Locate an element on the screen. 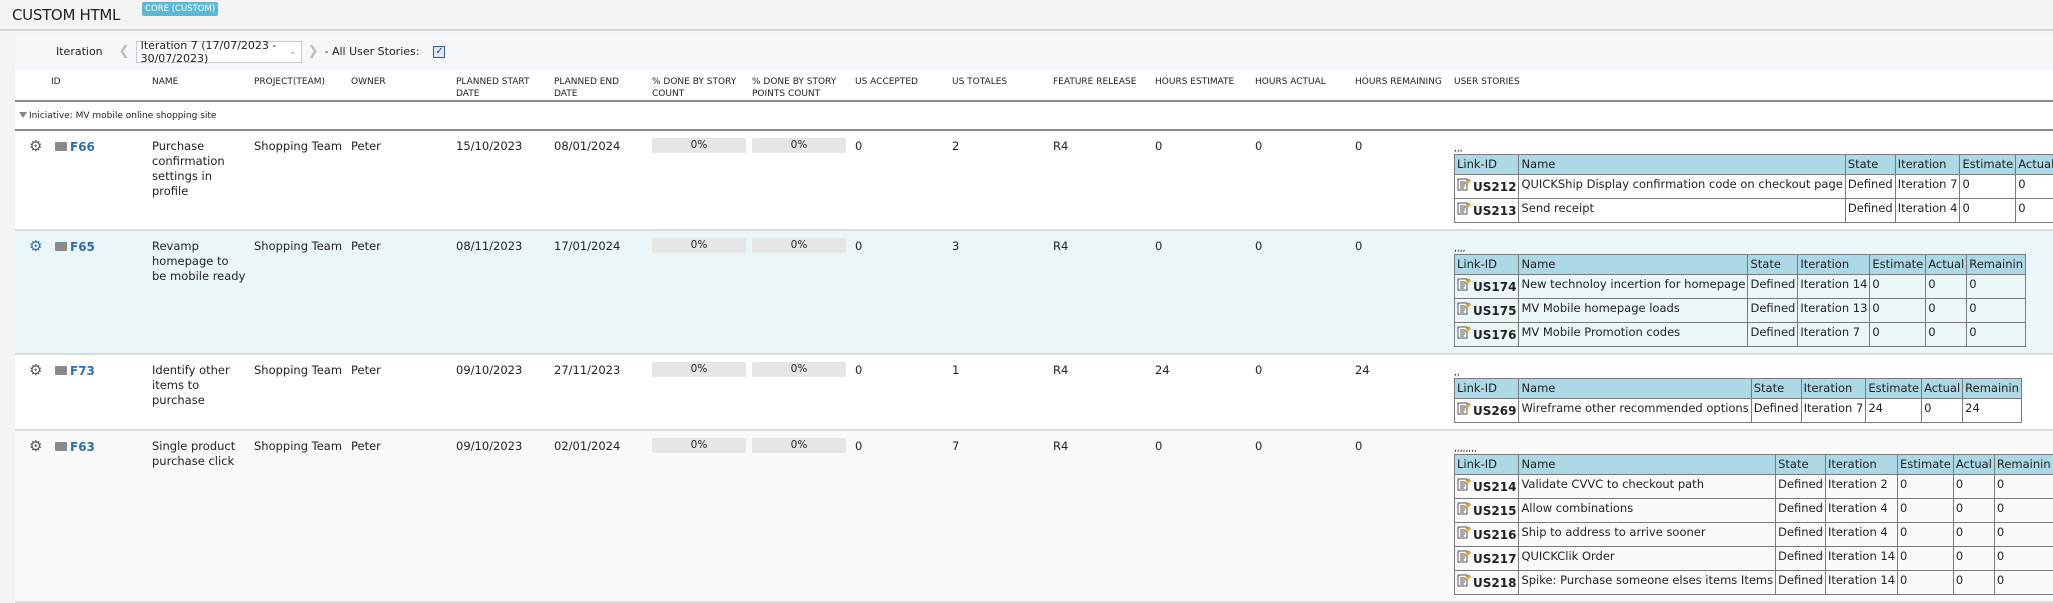 Image resolution: width=2053 pixels, height=603 pixels. story-id: US218 is located at coordinates (1494, 583).